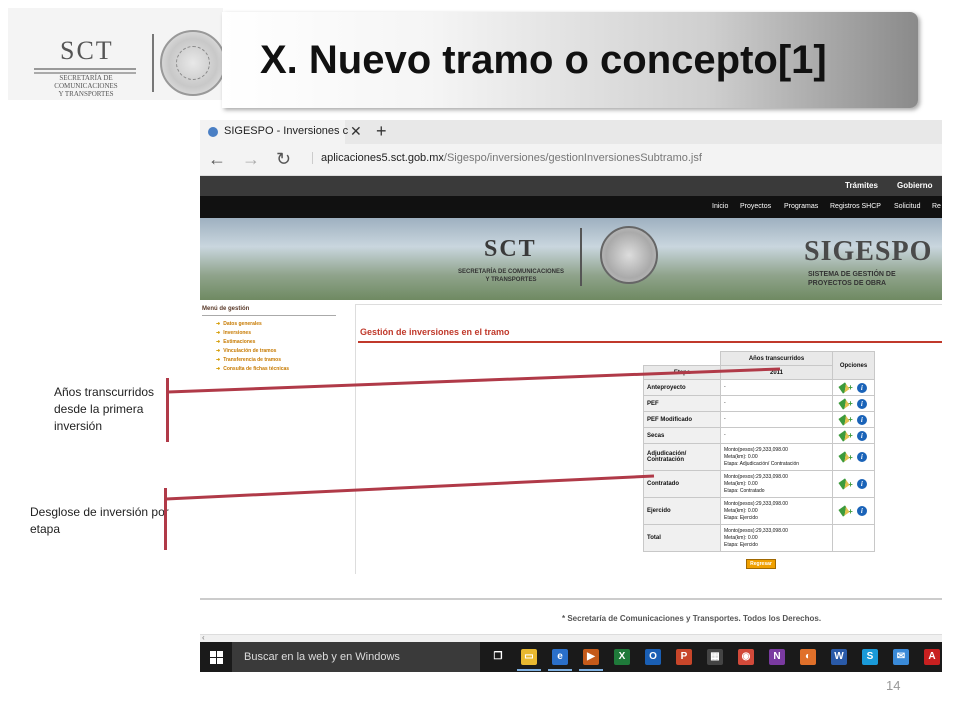 This screenshot has width=960, height=720. What do you see at coordinates (283, 159) in the screenshot?
I see `refresh-icon: ↻` at bounding box center [283, 159].